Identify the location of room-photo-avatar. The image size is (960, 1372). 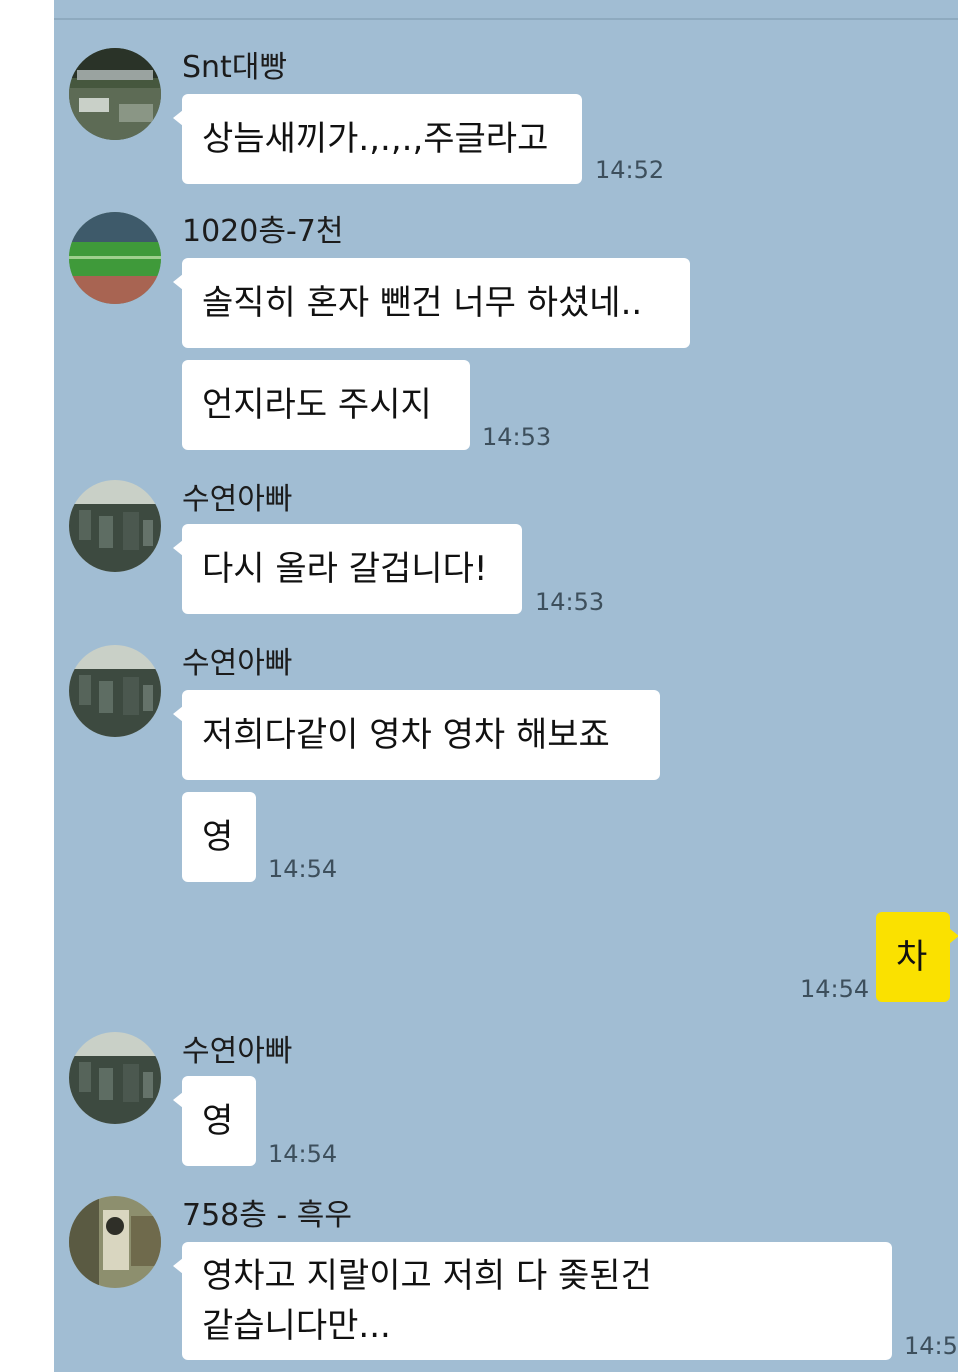
(115, 1242).